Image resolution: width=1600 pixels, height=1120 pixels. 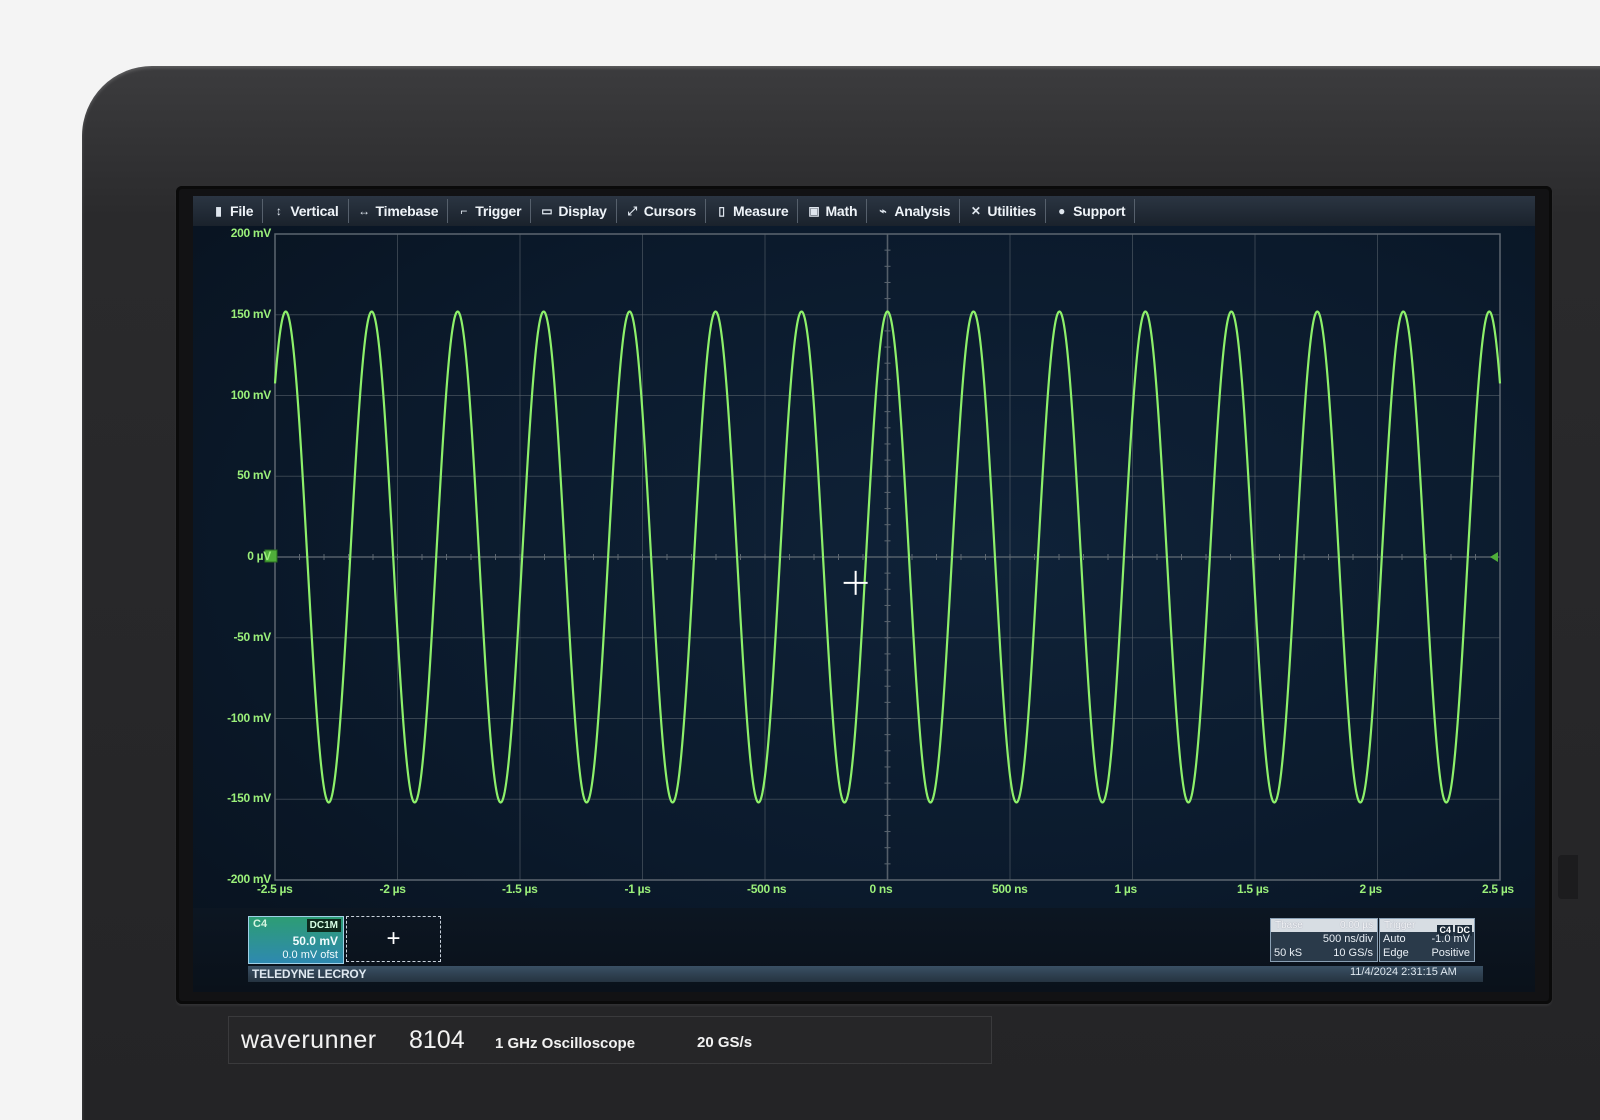 I want to click on y-tick-label: 50 mV, so click(x=254, y=475).